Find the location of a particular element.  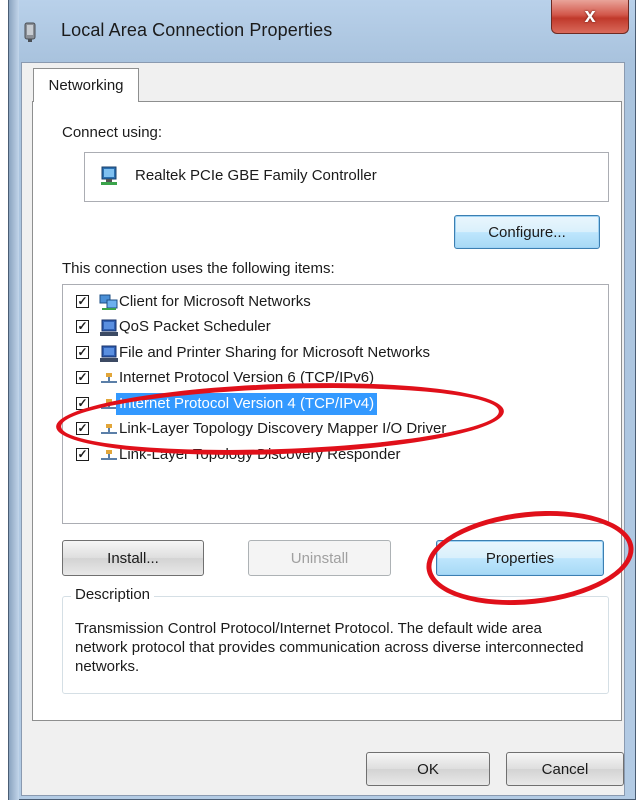

uninstall-button: Uninstall is located at coordinates (319, 558).